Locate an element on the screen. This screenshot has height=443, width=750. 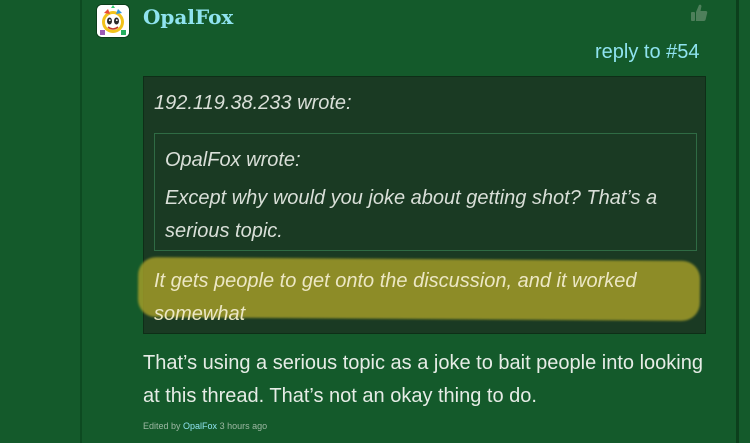
avatar-image is located at coordinates (113, 21).